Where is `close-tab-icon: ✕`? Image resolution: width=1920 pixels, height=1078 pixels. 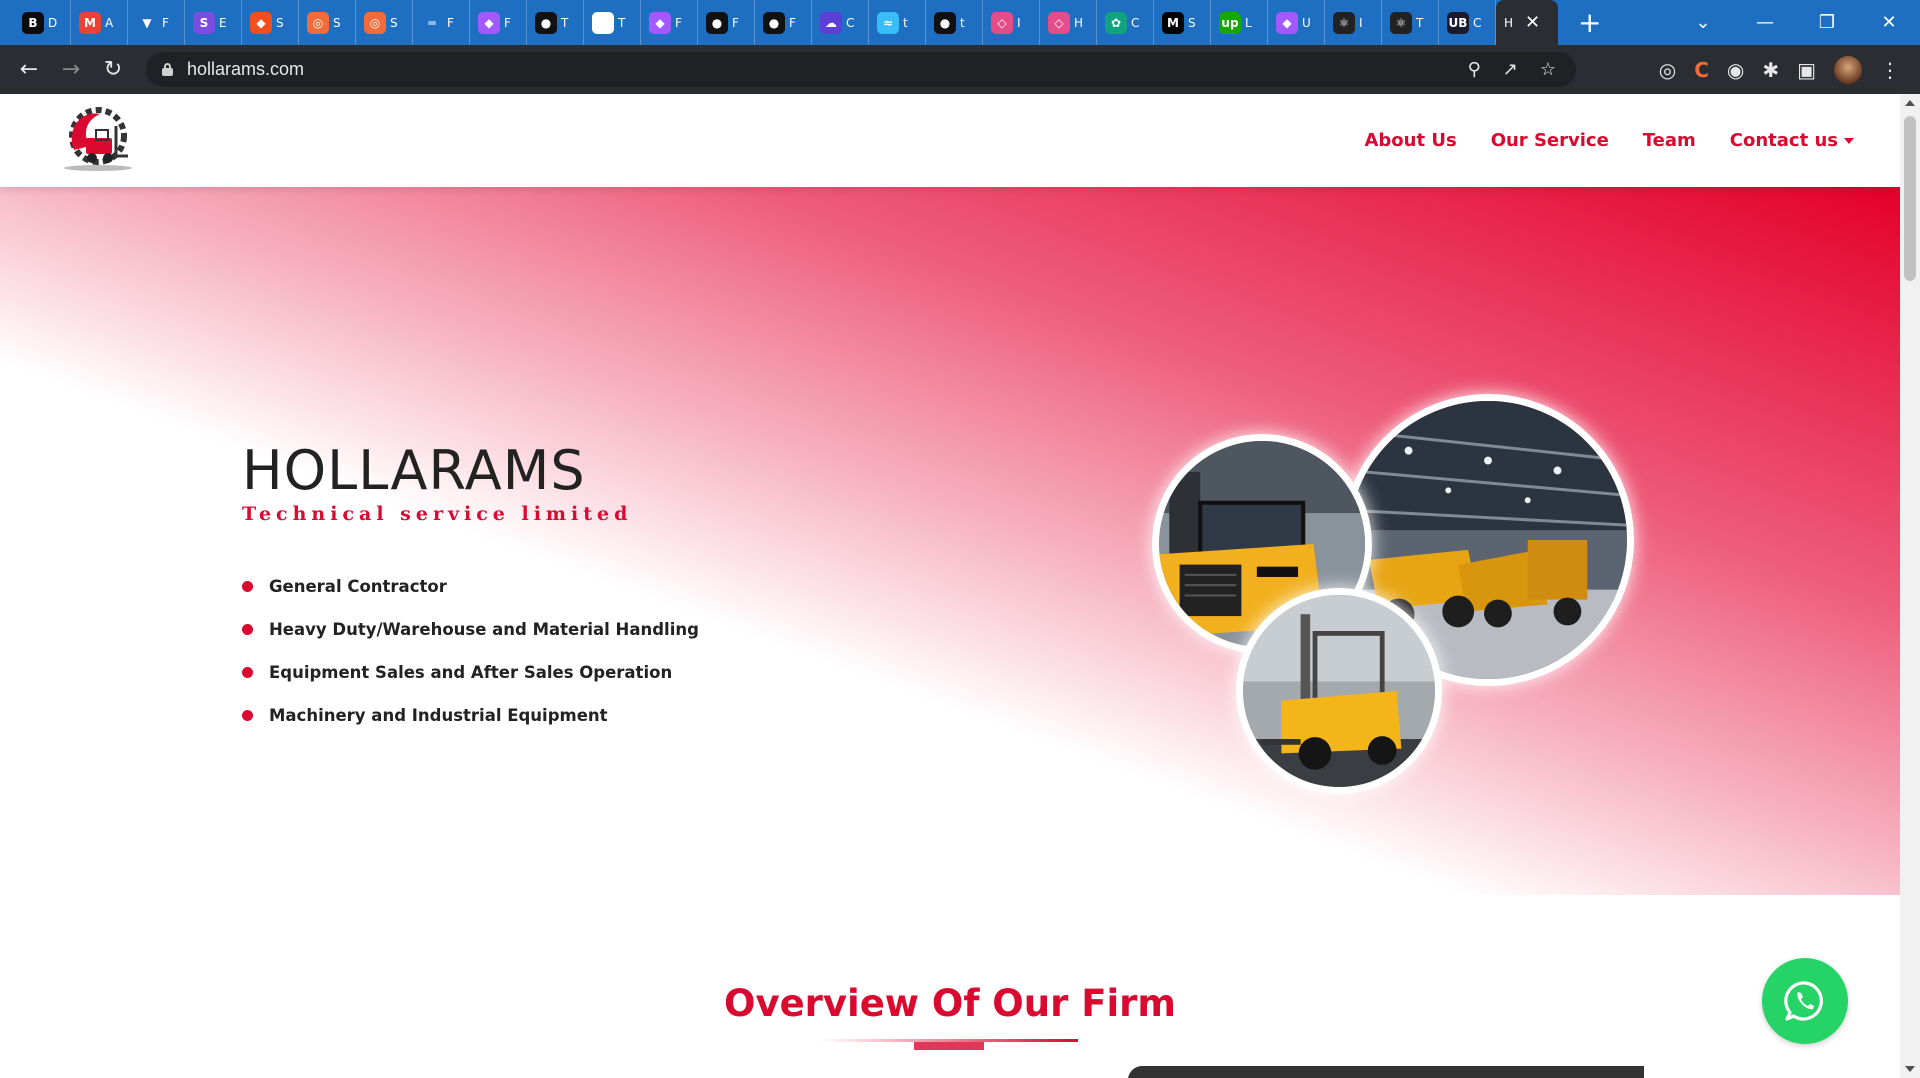
close-tab-icon: ✕ is located at coordinates (1532, 22).